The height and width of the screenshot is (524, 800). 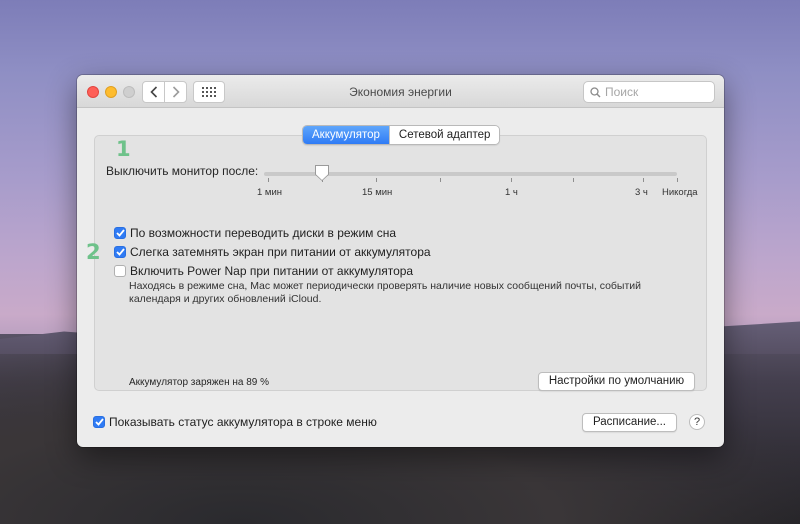 What do you see at coordinates (270, 192) in the screenshot?
I see `tick-label-1min: 1 мин` at bounding box center [270, 192].